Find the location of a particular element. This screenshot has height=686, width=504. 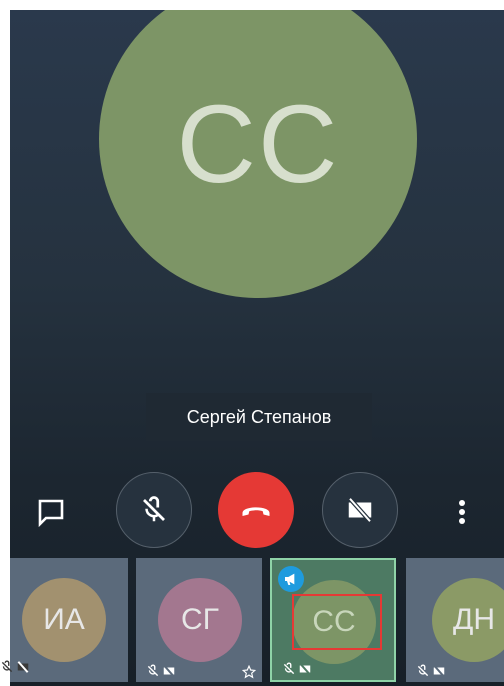

chat-icon is located at coordinates (51, 513).